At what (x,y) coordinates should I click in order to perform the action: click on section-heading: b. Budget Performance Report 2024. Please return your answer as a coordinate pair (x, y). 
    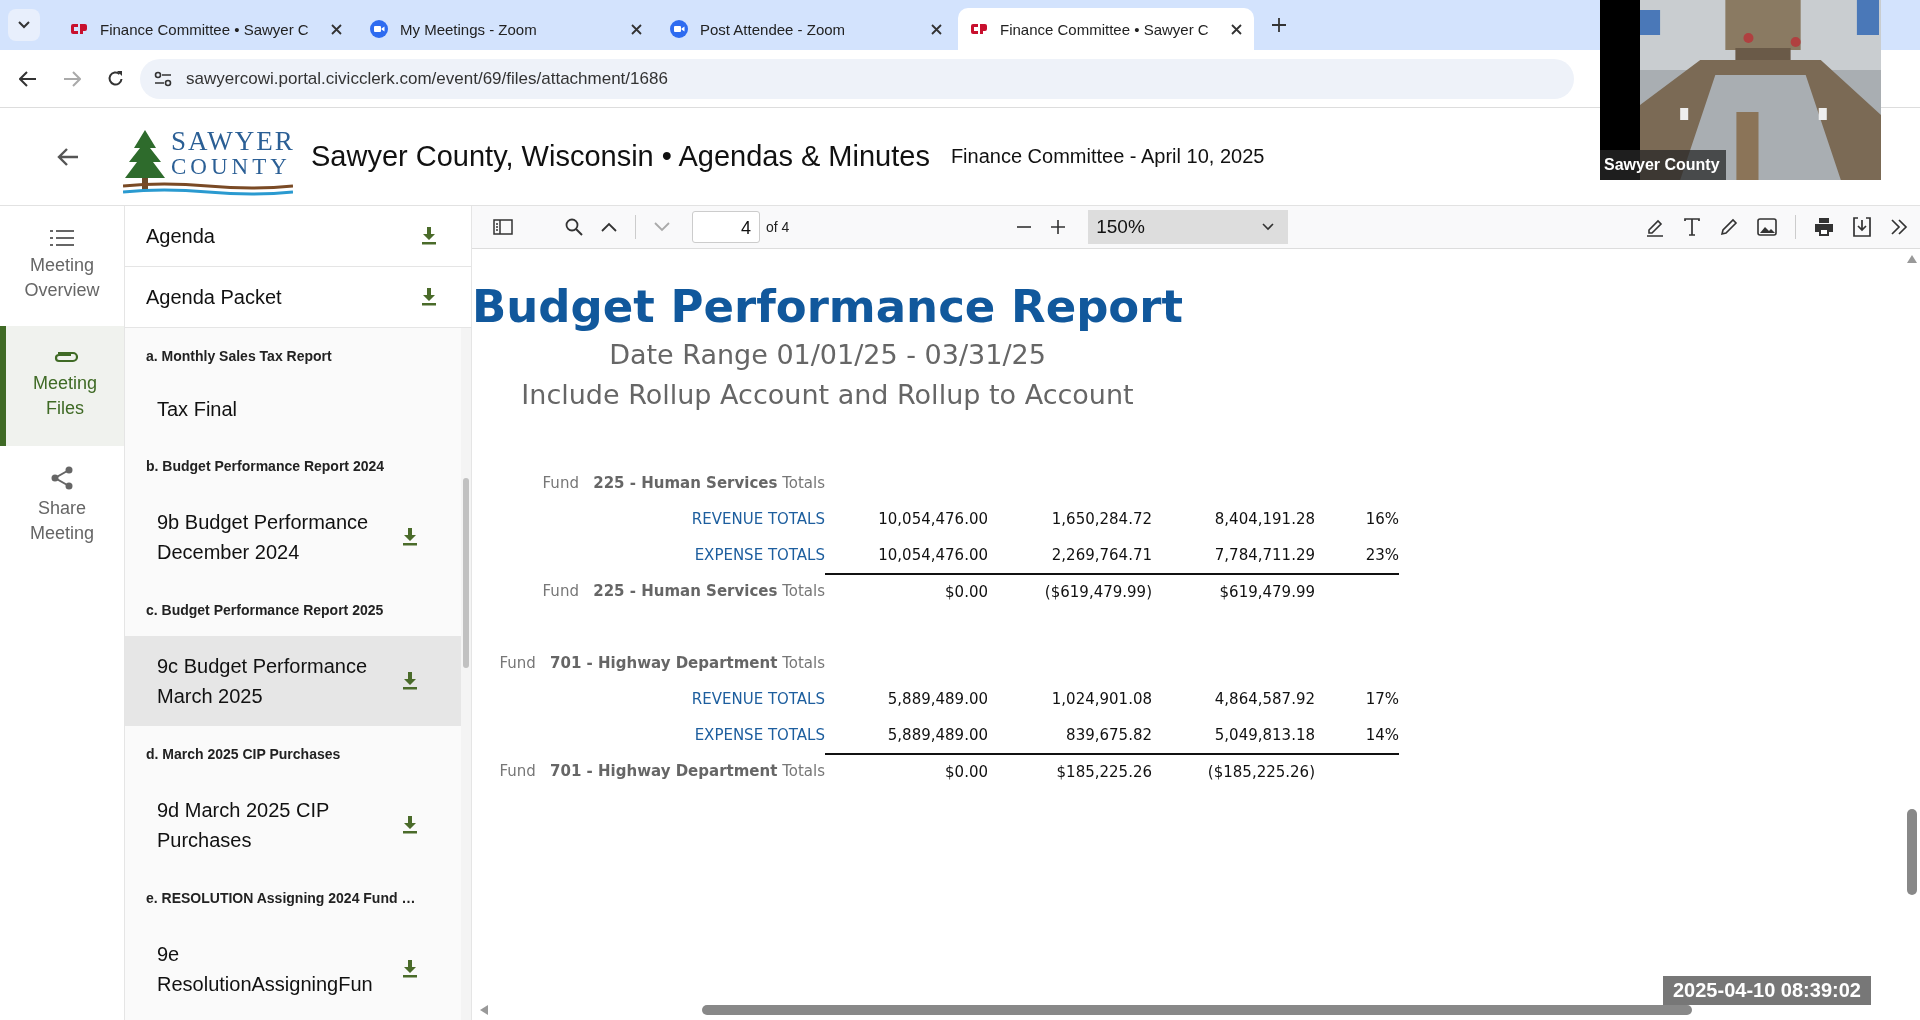
    Looking at the image, I should click on (265, 466).